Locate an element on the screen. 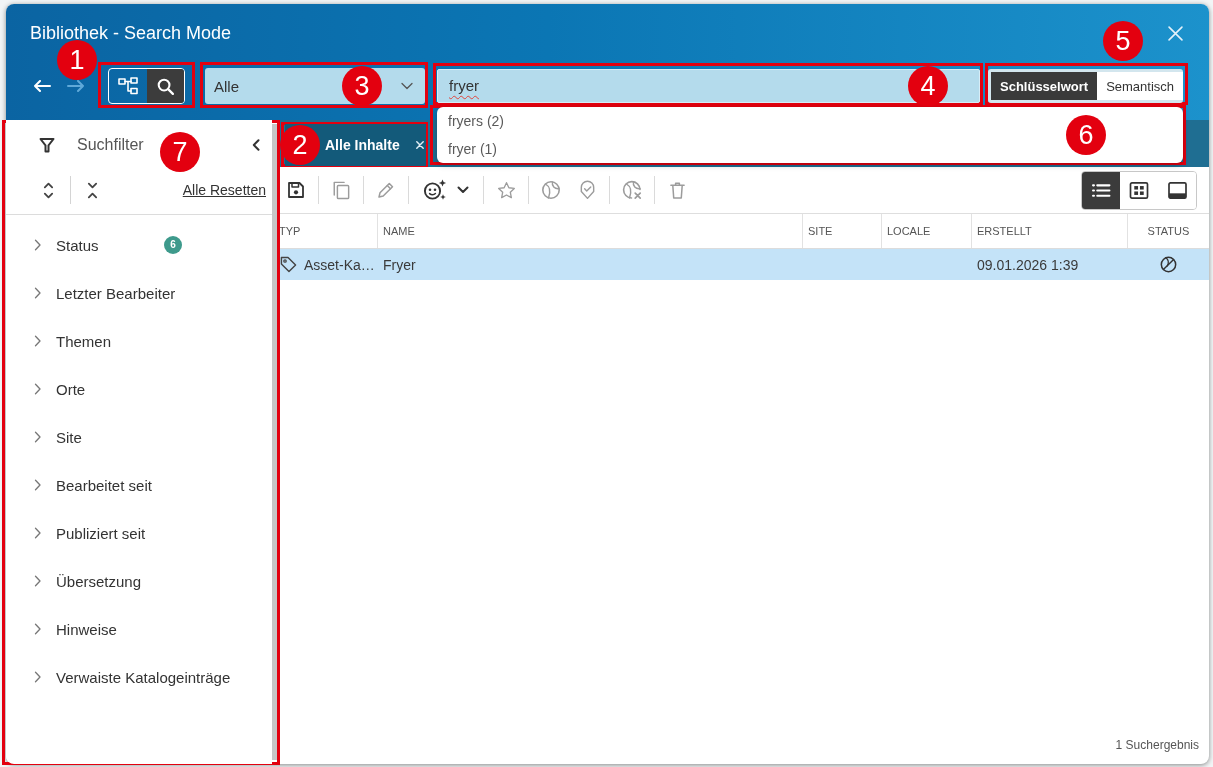 Image resolution: width=1213 pixels, height=767 pixels. callout-marker: 5 is located at coordinates (1123, 41).